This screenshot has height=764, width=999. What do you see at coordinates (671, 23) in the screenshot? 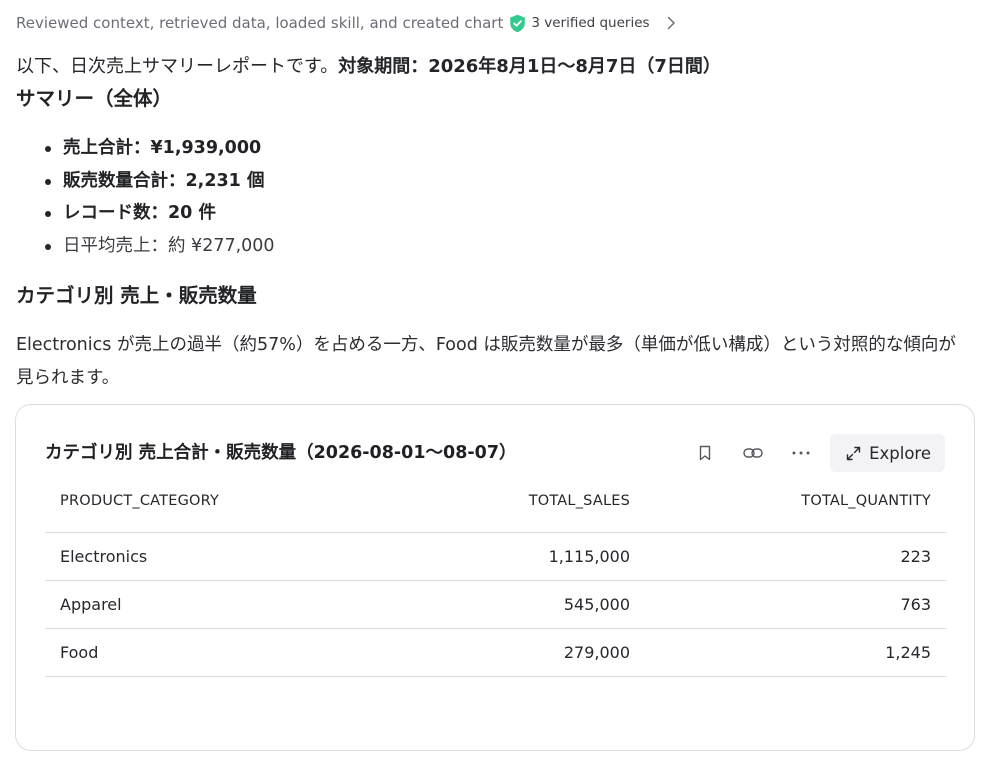
I see `chevron-right-icon` at bounding box center [671, 23].